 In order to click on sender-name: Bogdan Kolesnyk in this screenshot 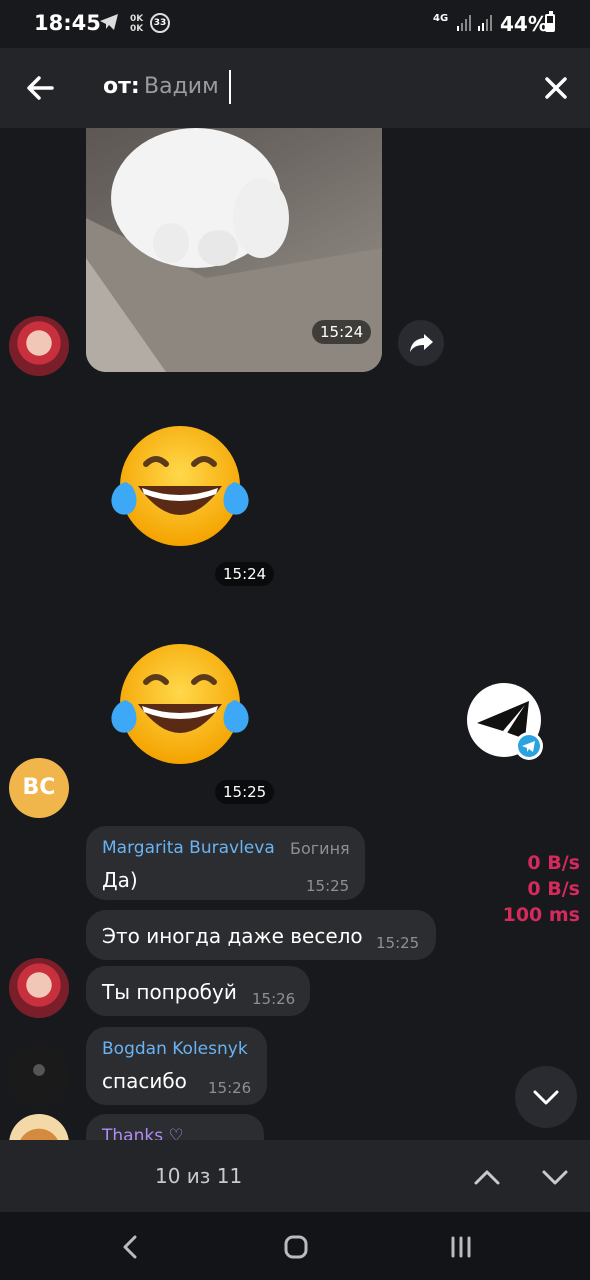, I will do `click(175, 1049)`.